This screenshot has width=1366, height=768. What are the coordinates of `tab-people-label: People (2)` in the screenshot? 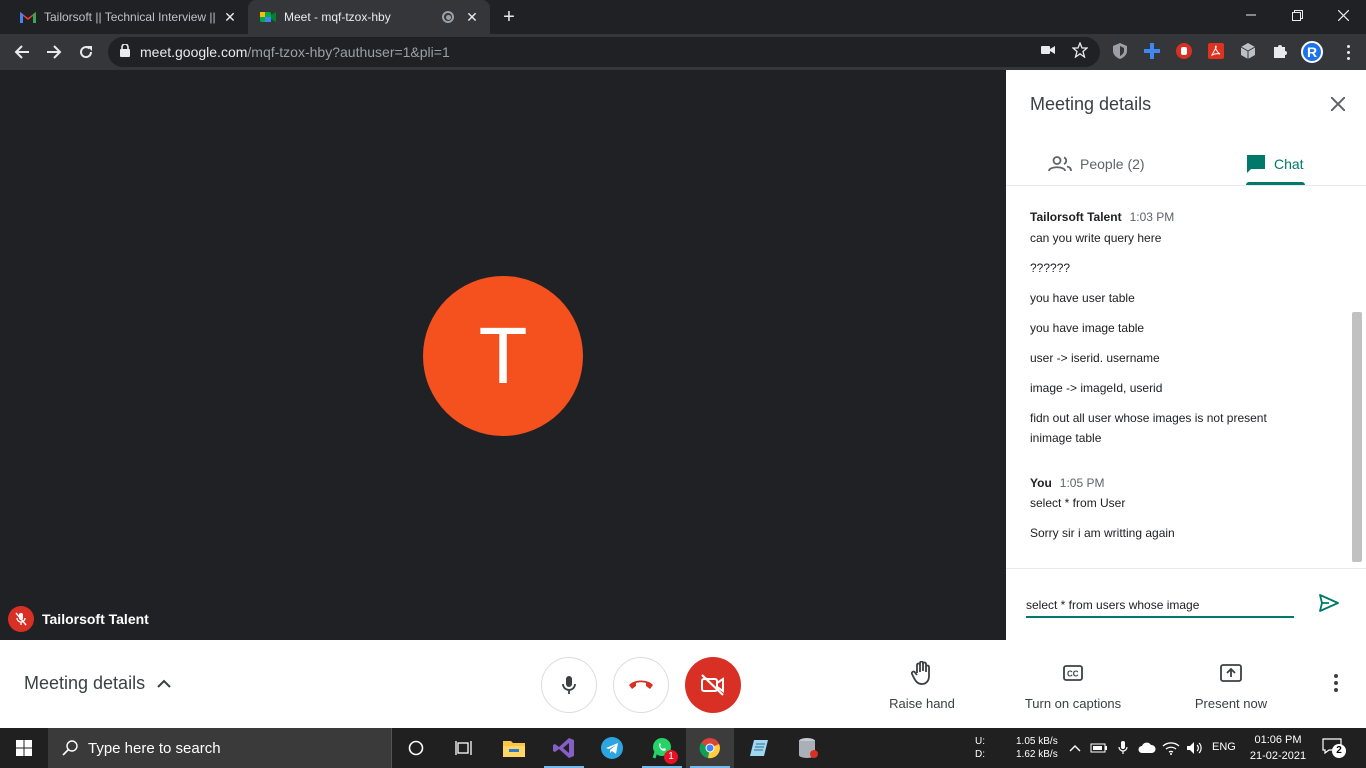 It's located at (1112, 164).